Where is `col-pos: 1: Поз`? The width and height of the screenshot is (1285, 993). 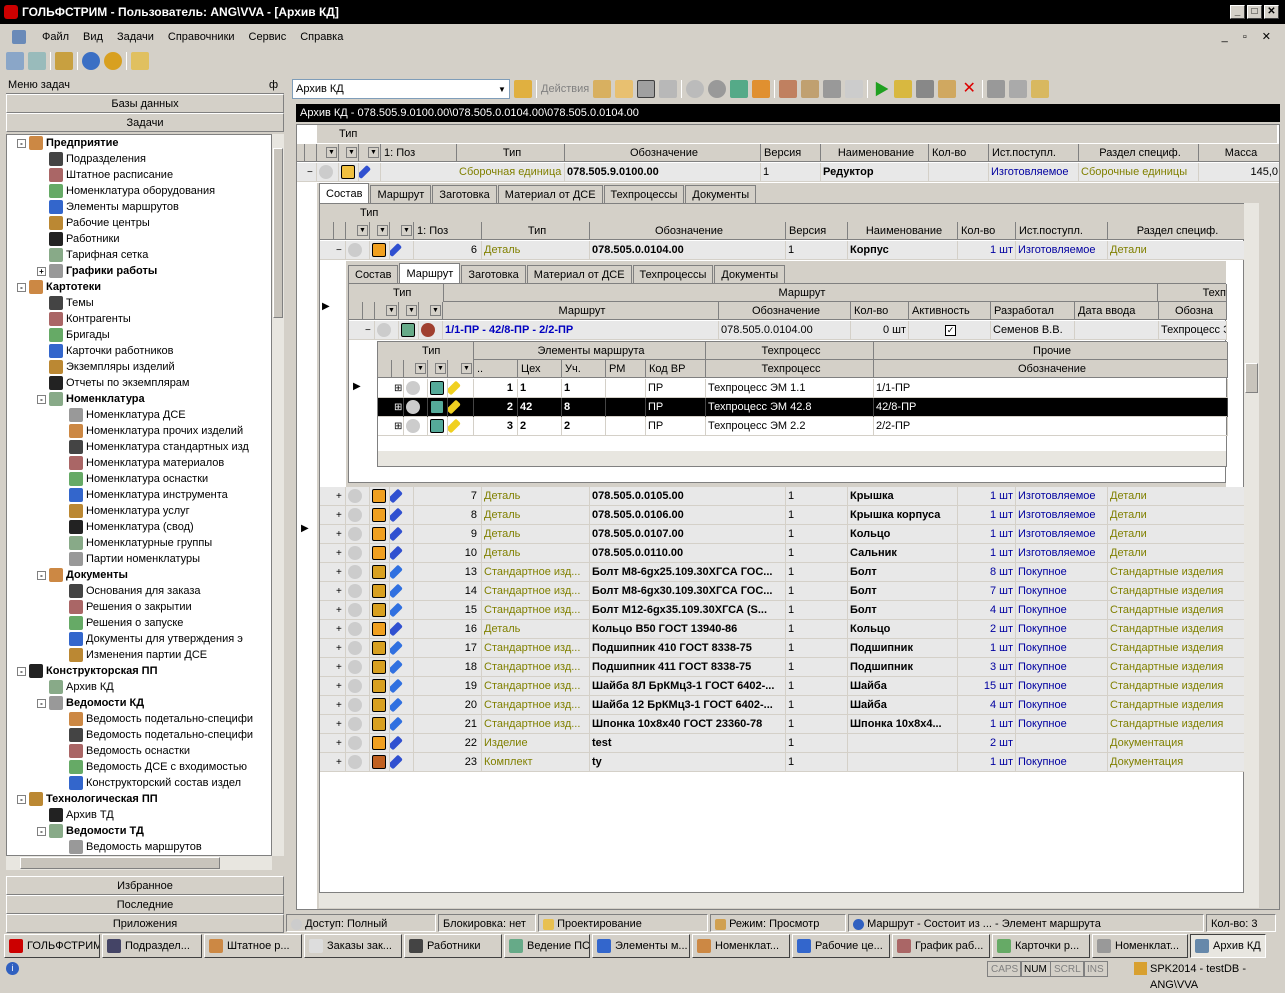
col-pos: 1: Поз is located at coordinates (419, 153).